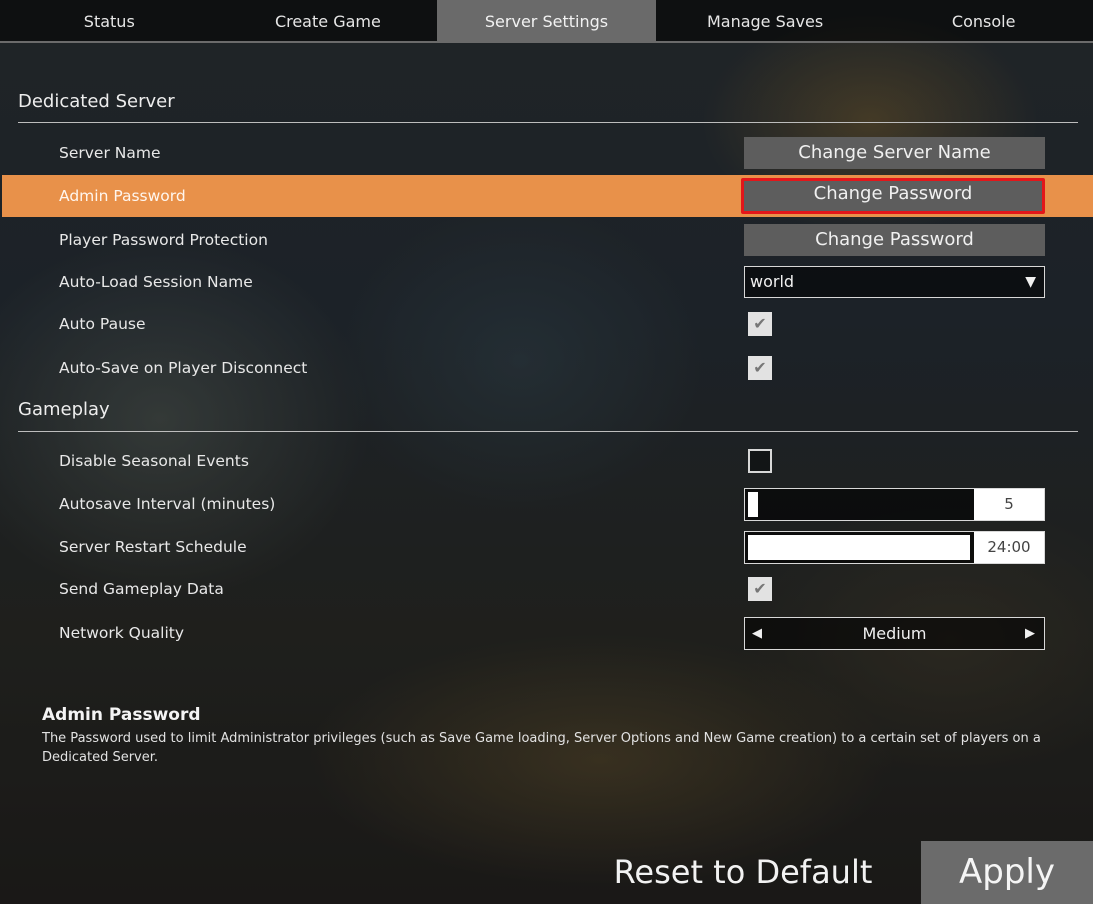  What do you see at coordinates (893, 196) in the screenshot?
I see `change-admin-password-button: Change Password` at bounding box center [893, 196].